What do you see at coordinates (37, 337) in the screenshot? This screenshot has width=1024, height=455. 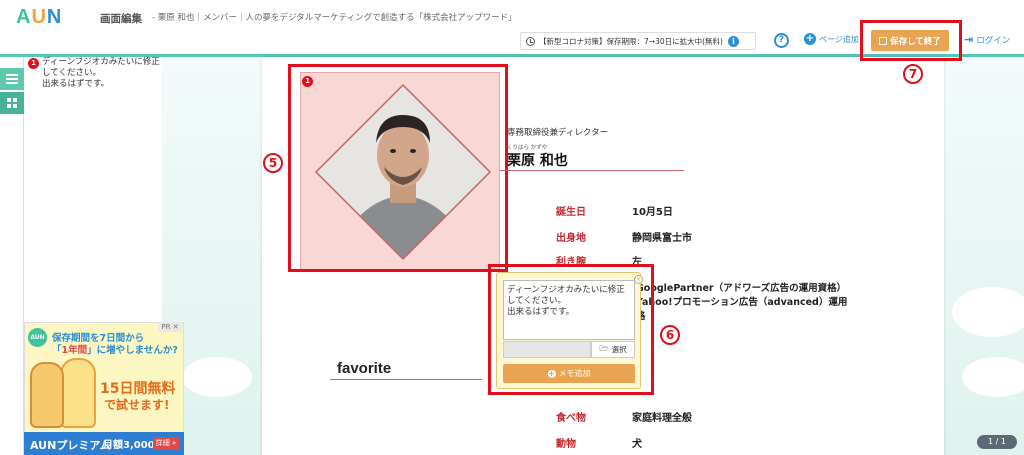 I see `ad-logo: AUN` at bounding box center [37, 337].